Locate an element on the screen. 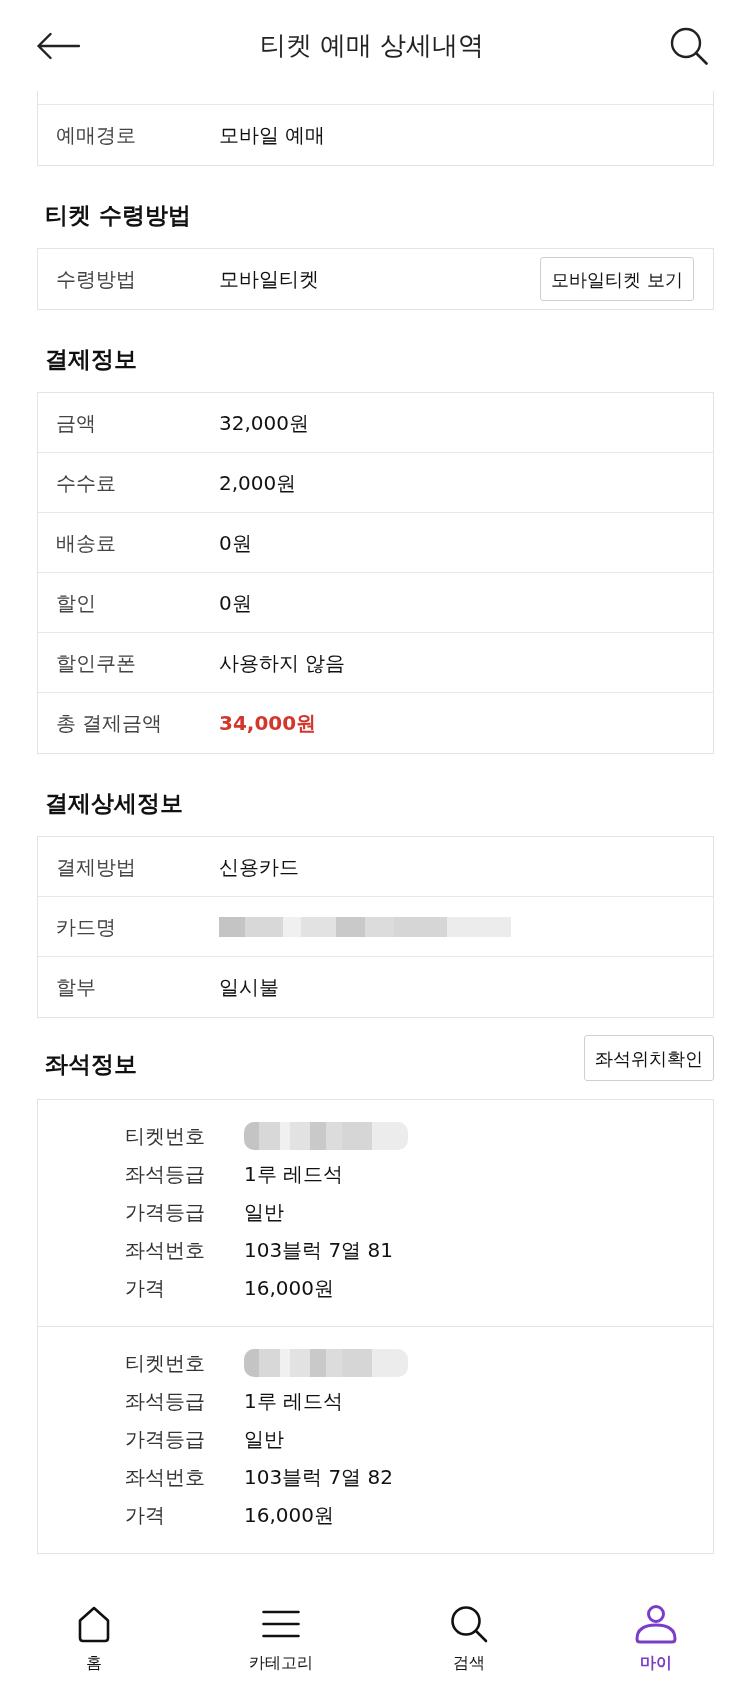 The height and width of the screenshot is (1681, 750). nav-tab: 홈 is located at coordinates (94, 1635).